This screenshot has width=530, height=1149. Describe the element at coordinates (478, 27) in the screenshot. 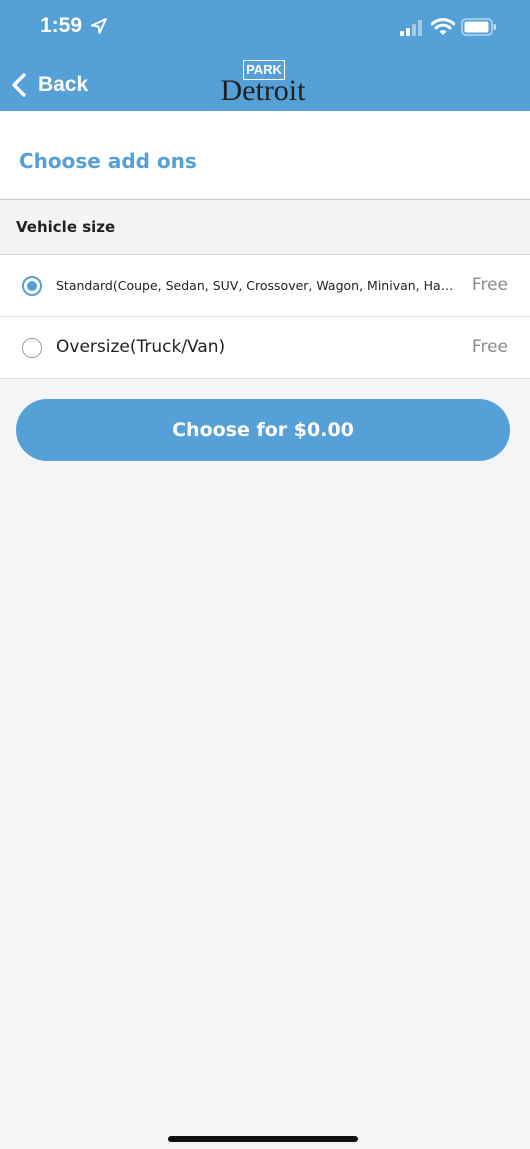

I see `battery-icon` at that location.